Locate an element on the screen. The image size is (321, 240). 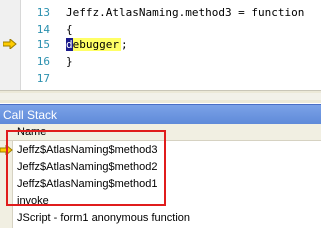
horizontal-scrollbar is located at coordinates (160, 96).